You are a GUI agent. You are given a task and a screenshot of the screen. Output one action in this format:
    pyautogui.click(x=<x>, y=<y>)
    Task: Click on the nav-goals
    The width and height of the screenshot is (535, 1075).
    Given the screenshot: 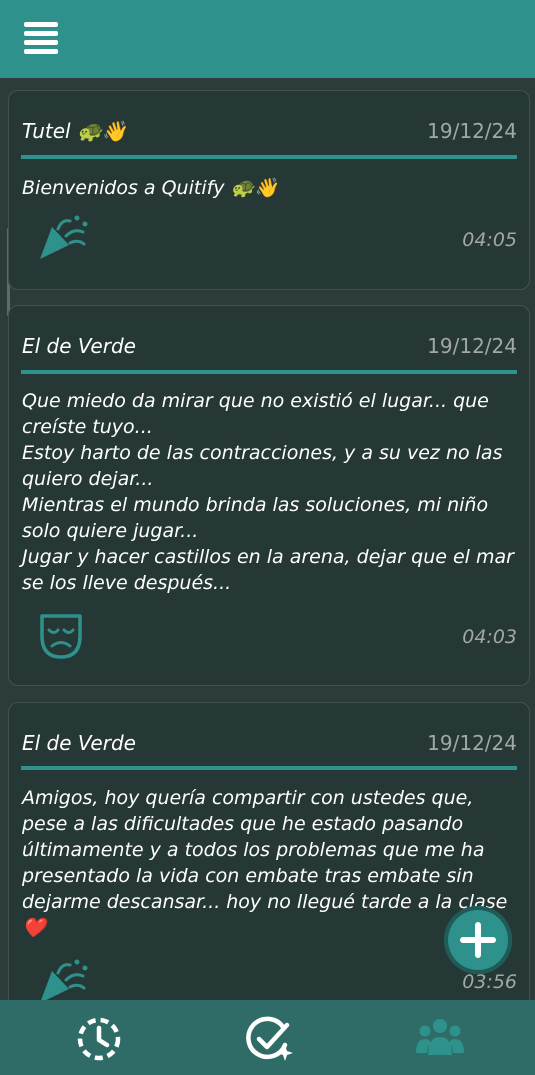 What is the action you would take?
    pyautogui.click(x=269, y=1039)
    